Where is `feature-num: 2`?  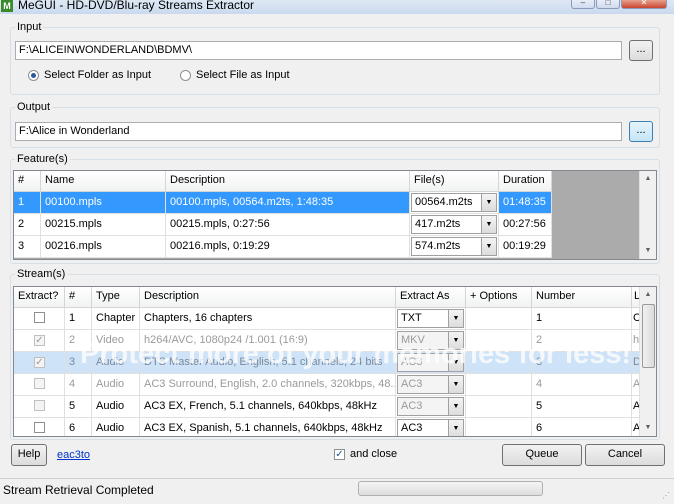 feature-num: 2 is located at coordinates (27, 225).